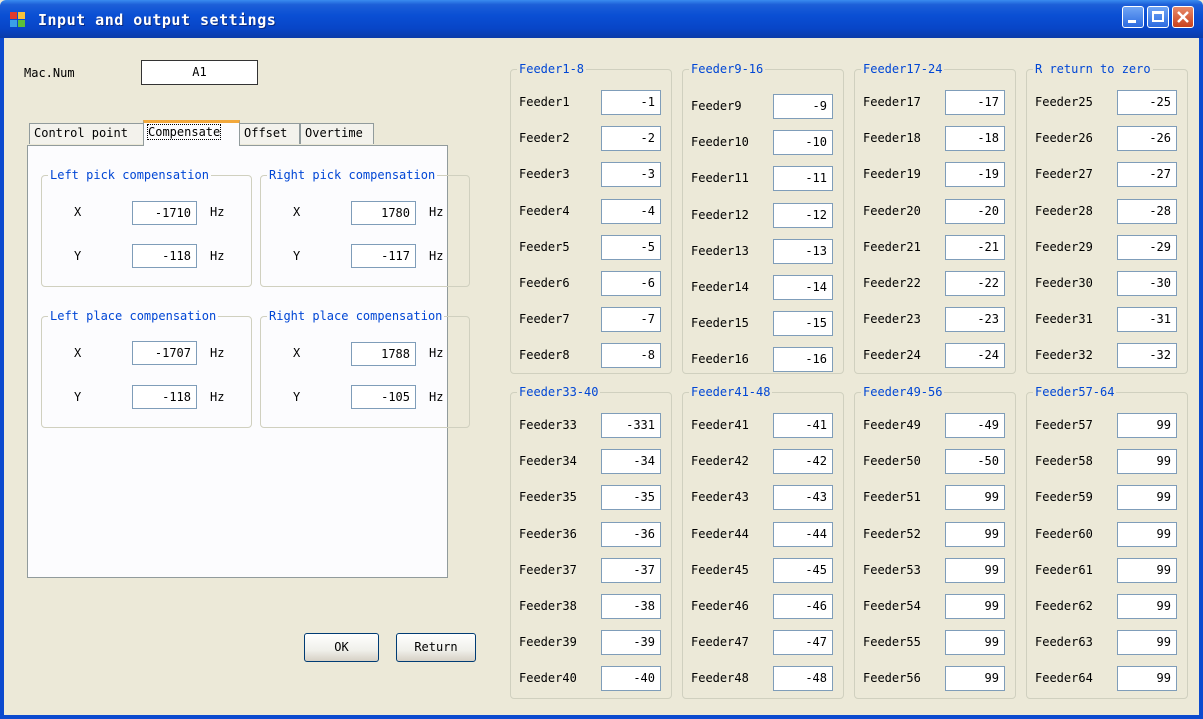 This screenshot has width=1203, height=719. What do you see at coordinates (631, 247) in the screenshot?
I see `feeder-value-input: -5` at bounding box center [631, 247].